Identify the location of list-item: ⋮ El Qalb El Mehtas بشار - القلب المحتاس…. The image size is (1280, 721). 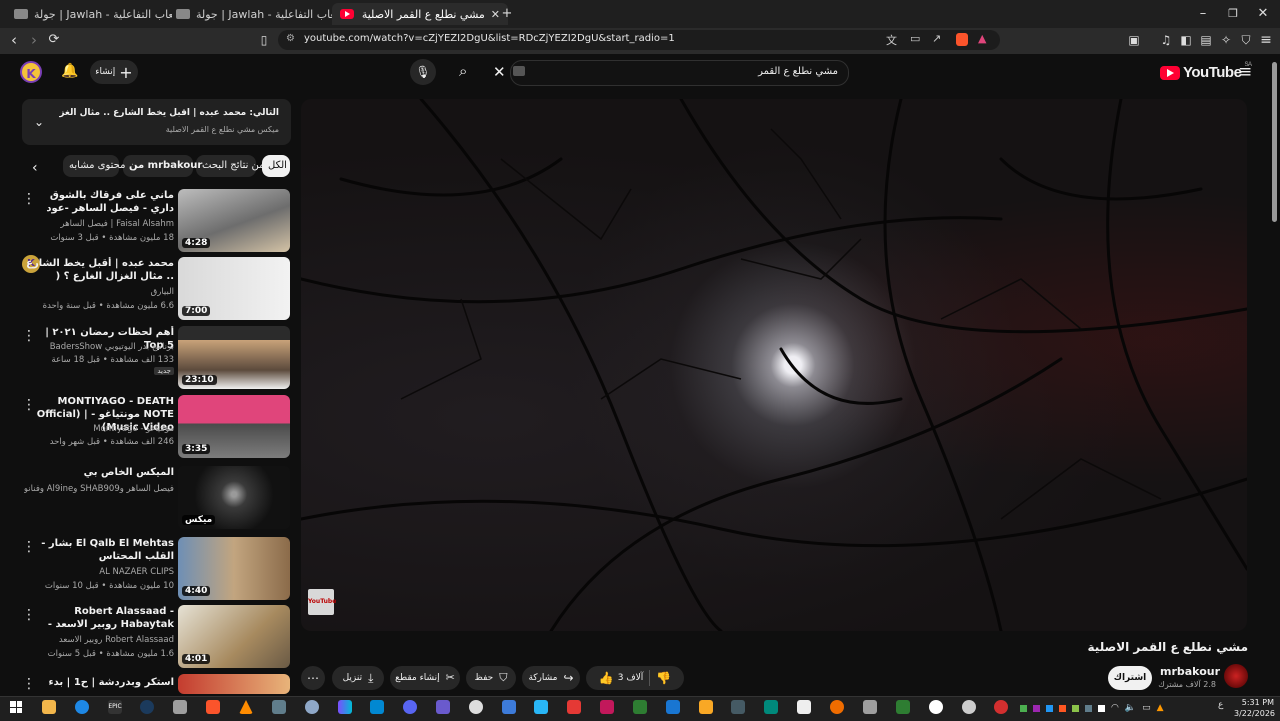
(157, 570).